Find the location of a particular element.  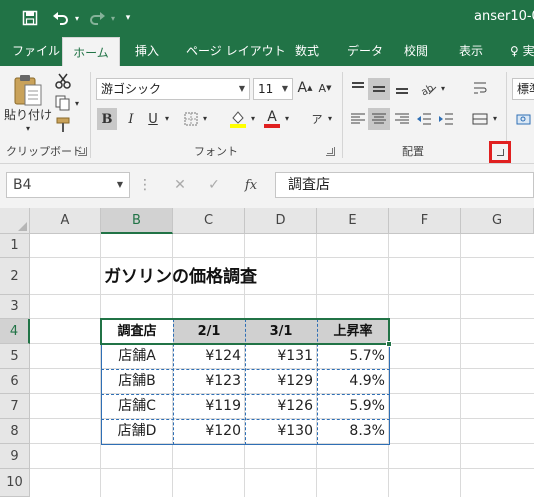

font-color-swatch is located at coordinates (272, 126).